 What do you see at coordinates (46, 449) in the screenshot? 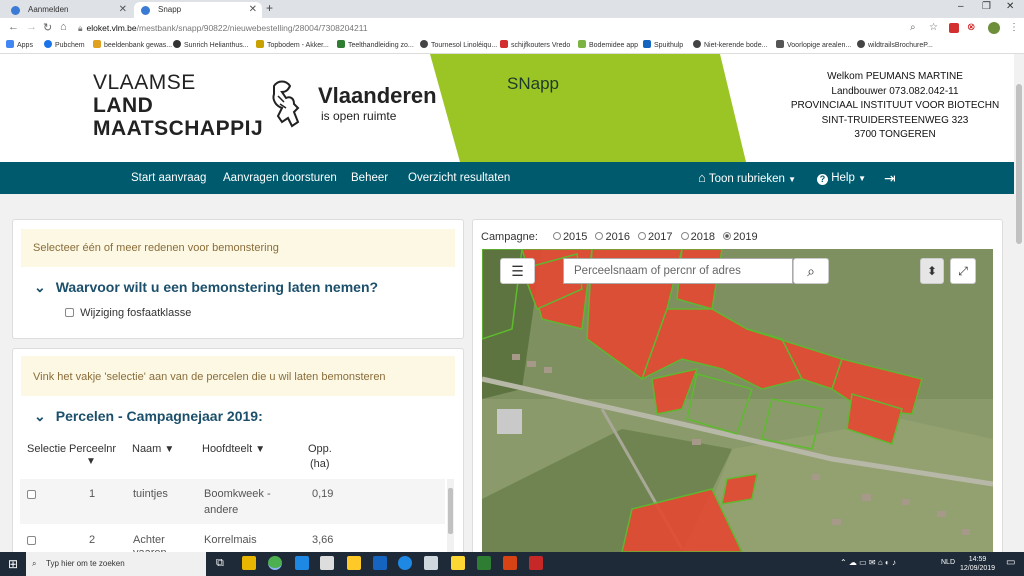
I see `col-selectie: Selectie` at bounding box center [46, 449].